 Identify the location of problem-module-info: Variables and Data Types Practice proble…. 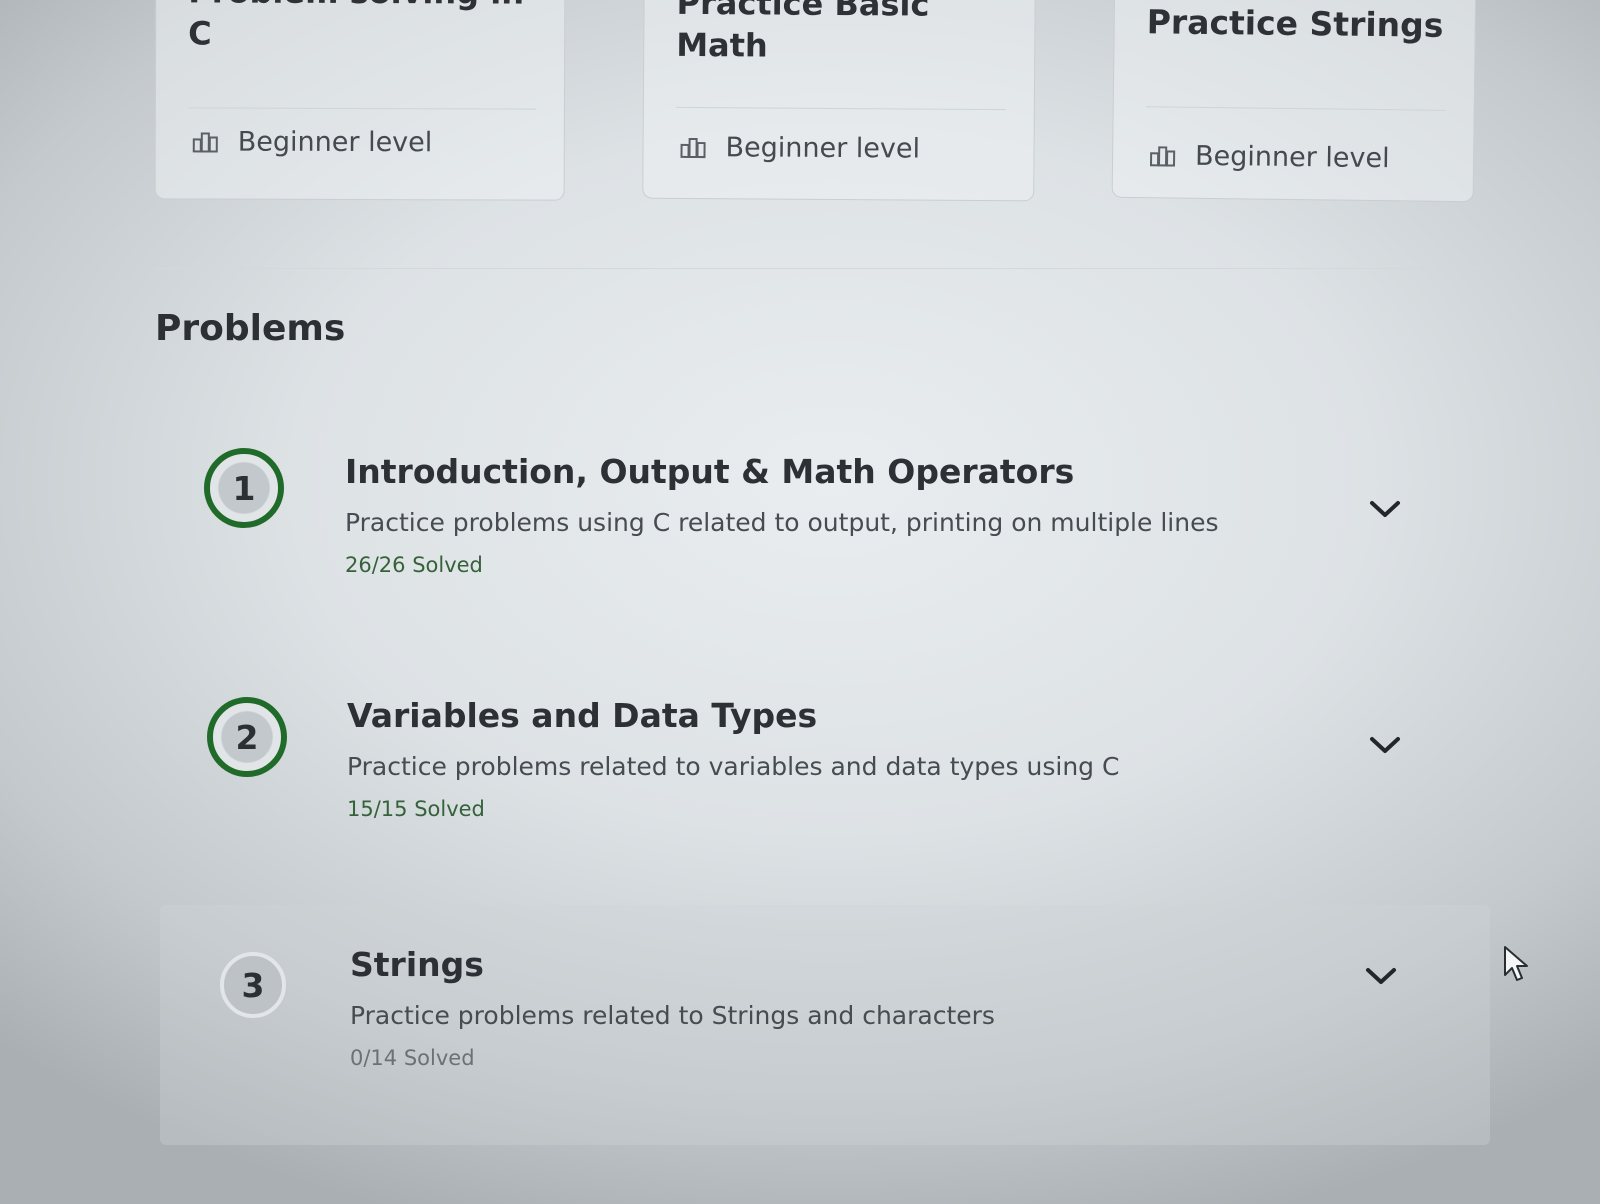
(827, 759).